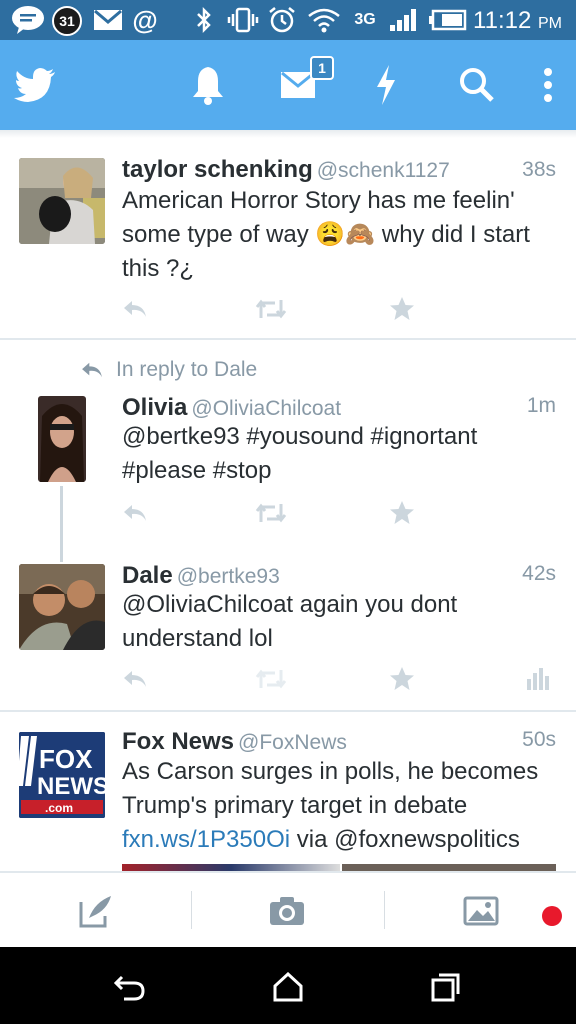 This screenshot has height=1024, width=576. Describe the element at coordinates (206, 839) in the screenshot. I see `tweet-link: fxn.ws/1P350Oi` at that location.